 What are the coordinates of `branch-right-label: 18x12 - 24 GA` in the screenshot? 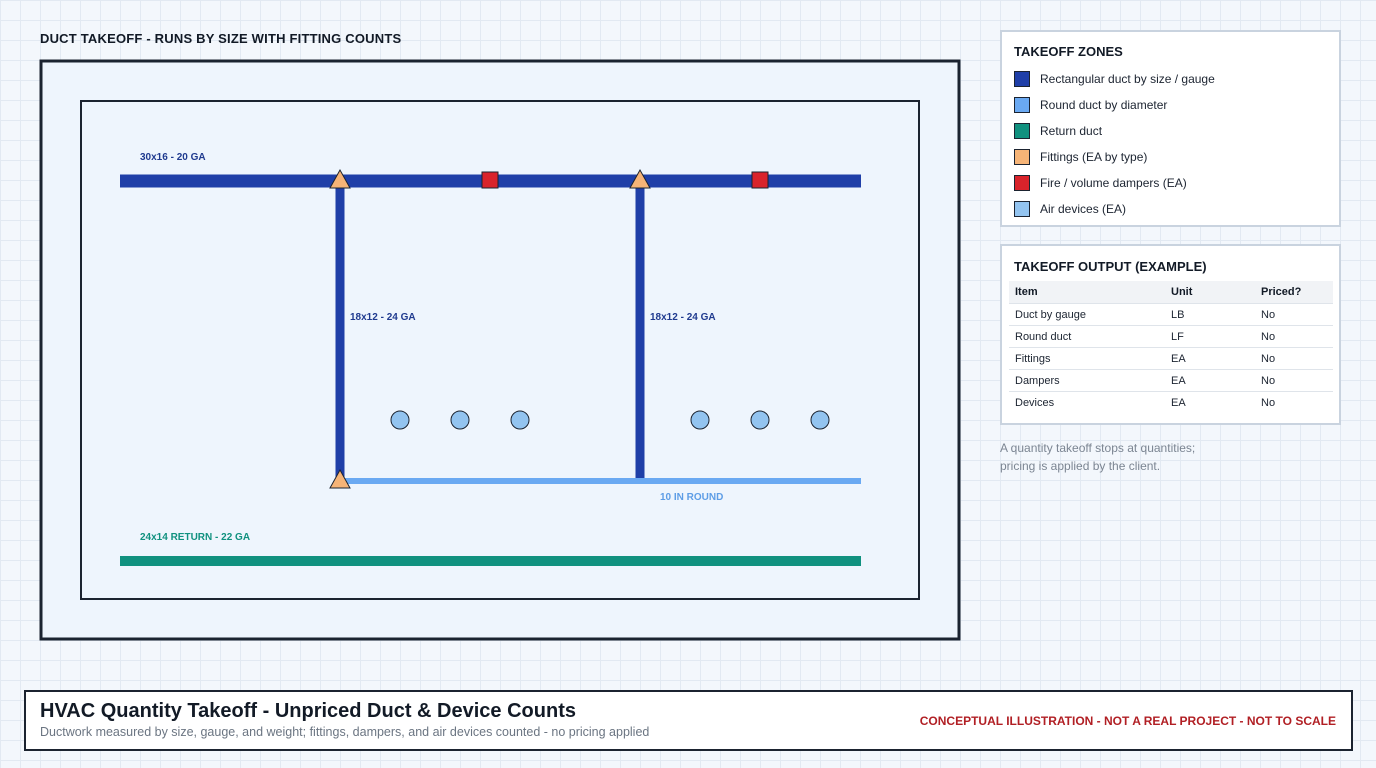 It's located at (683, 317).